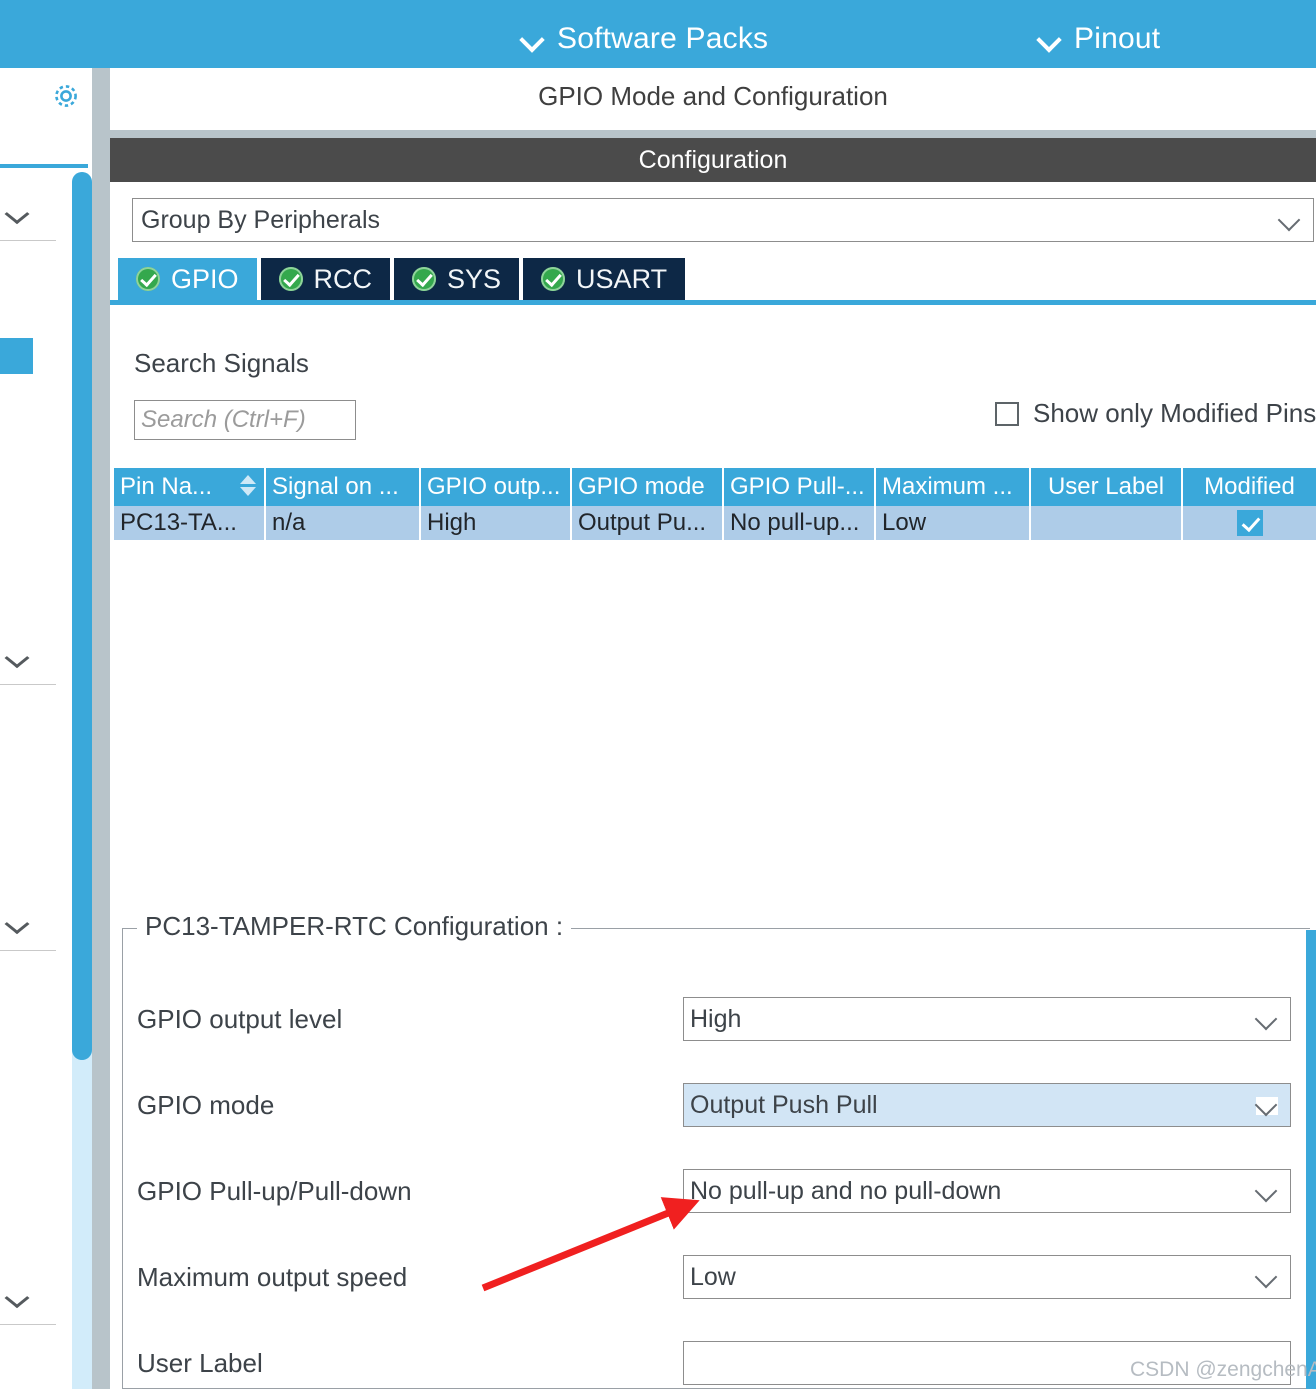 This screenshot has height=1389, width=1316. What do you see at coordinates (474, 278) in the screenshot?
I see `tab-label: SYS` at bounding box center [474, 278].